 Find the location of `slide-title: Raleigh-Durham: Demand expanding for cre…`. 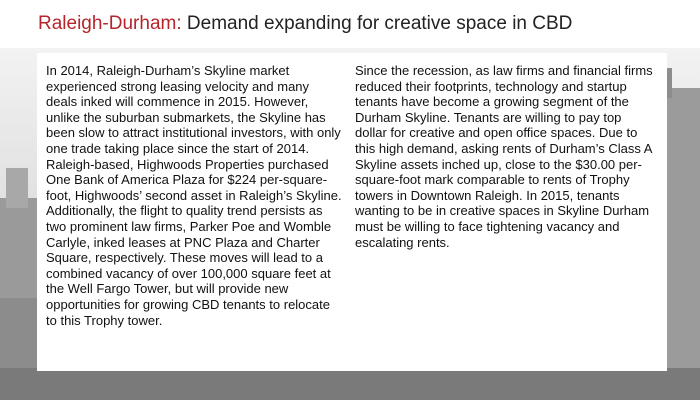

slide-title: Raleigh-Durham: Demand expanding for cre… is located at coordinates (305, 24).